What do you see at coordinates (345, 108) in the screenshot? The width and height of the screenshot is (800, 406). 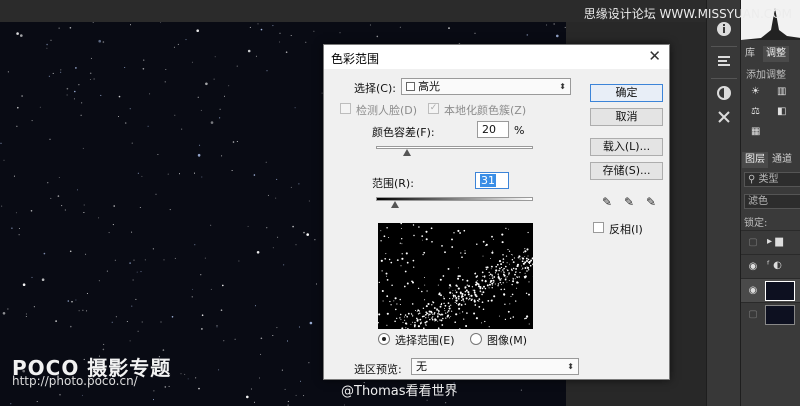 I see `detect-faces-checkbox` at bounding box center [345, 108].